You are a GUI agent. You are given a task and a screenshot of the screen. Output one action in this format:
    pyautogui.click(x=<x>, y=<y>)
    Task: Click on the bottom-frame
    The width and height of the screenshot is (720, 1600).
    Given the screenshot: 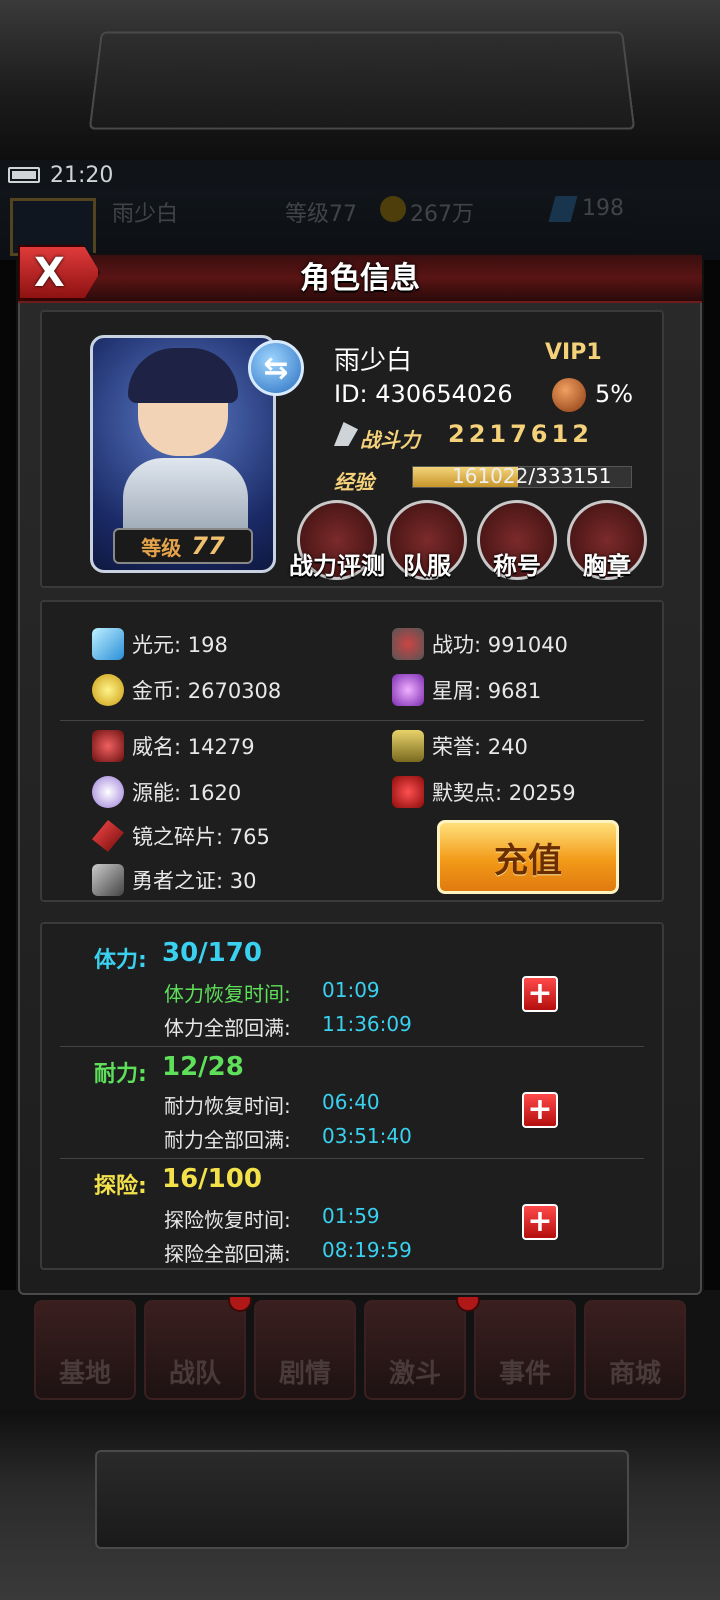 What is the action you would take?
    pyautogui.click(x=360, y=1505)
    